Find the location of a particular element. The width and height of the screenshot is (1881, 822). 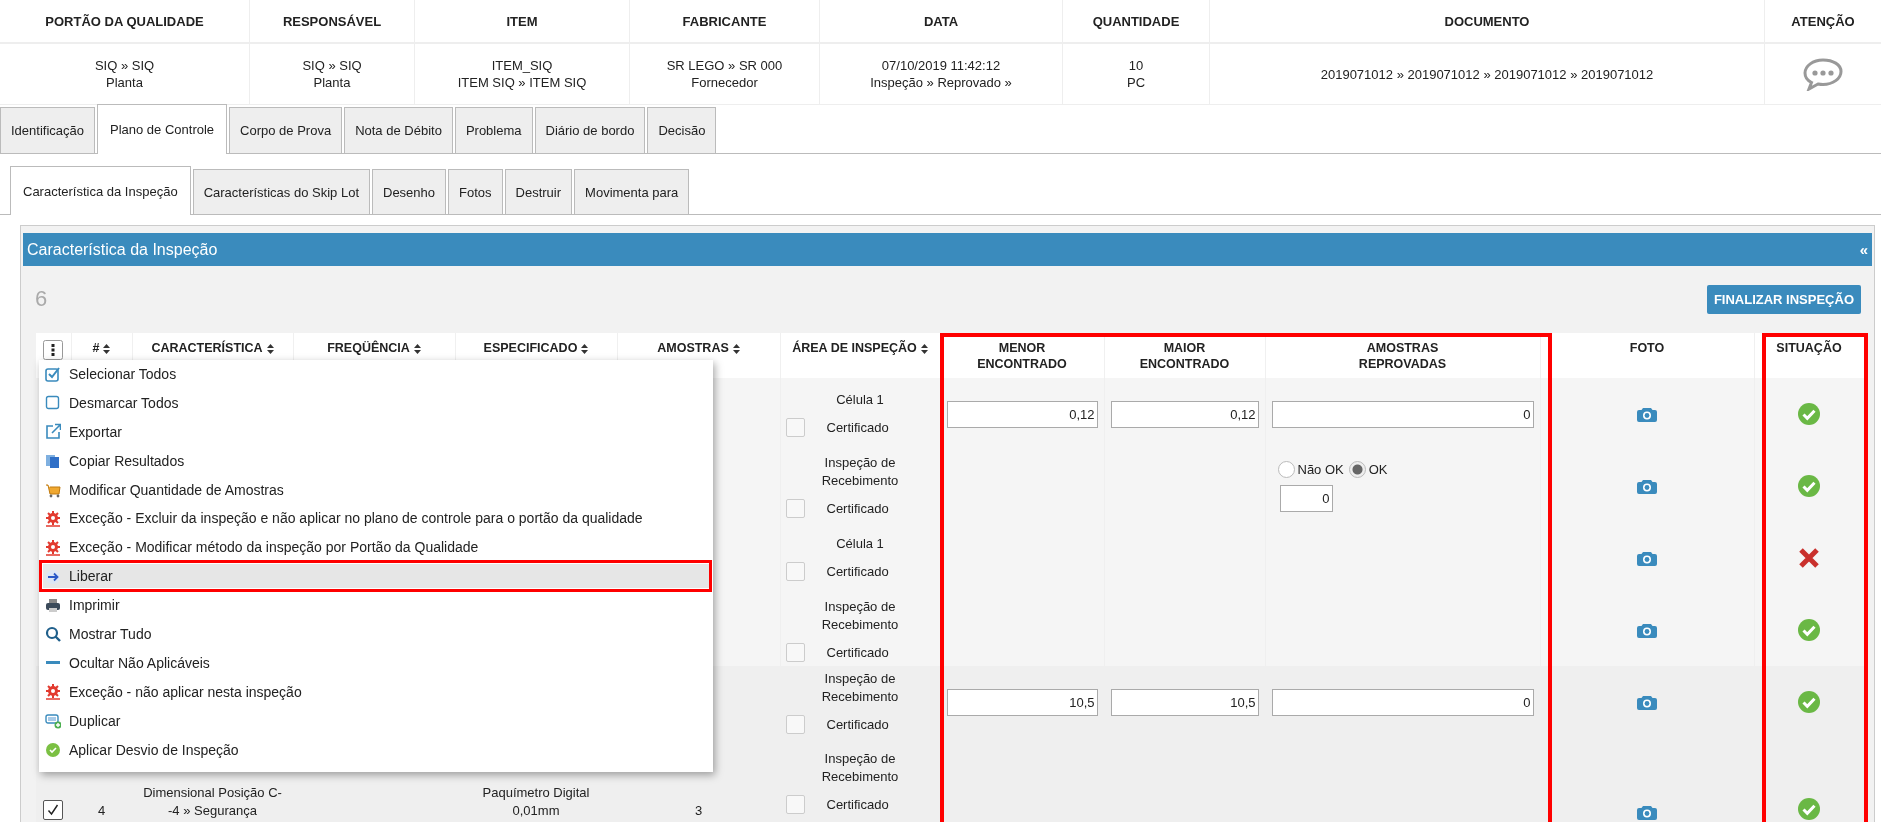

menu-item: Selecionar Todos is located at coordinates (376, 374).